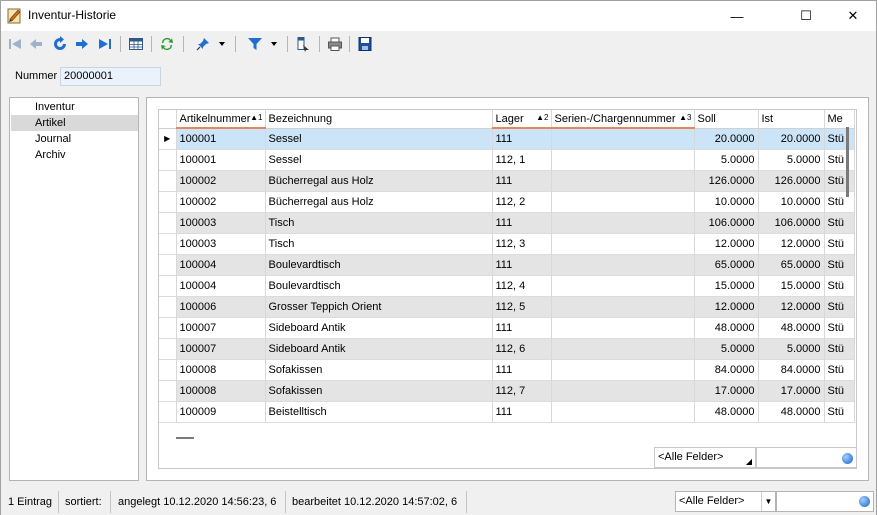 The height and width of the screenshot is (515, 877). Describe the element at coordinates (726, 119) in the screenshot. I see `column-header-soll: Soll` at that location.